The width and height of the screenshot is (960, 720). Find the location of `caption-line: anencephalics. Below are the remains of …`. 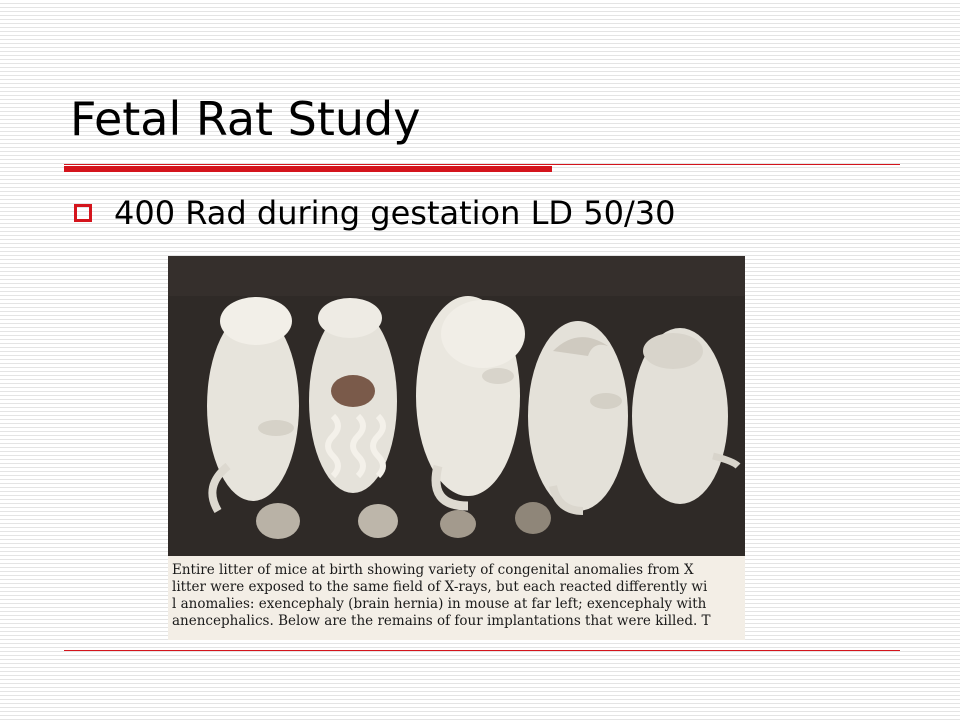

caption-line: anencephalics. Below are the remains of … is located at coordinates (441, 621).